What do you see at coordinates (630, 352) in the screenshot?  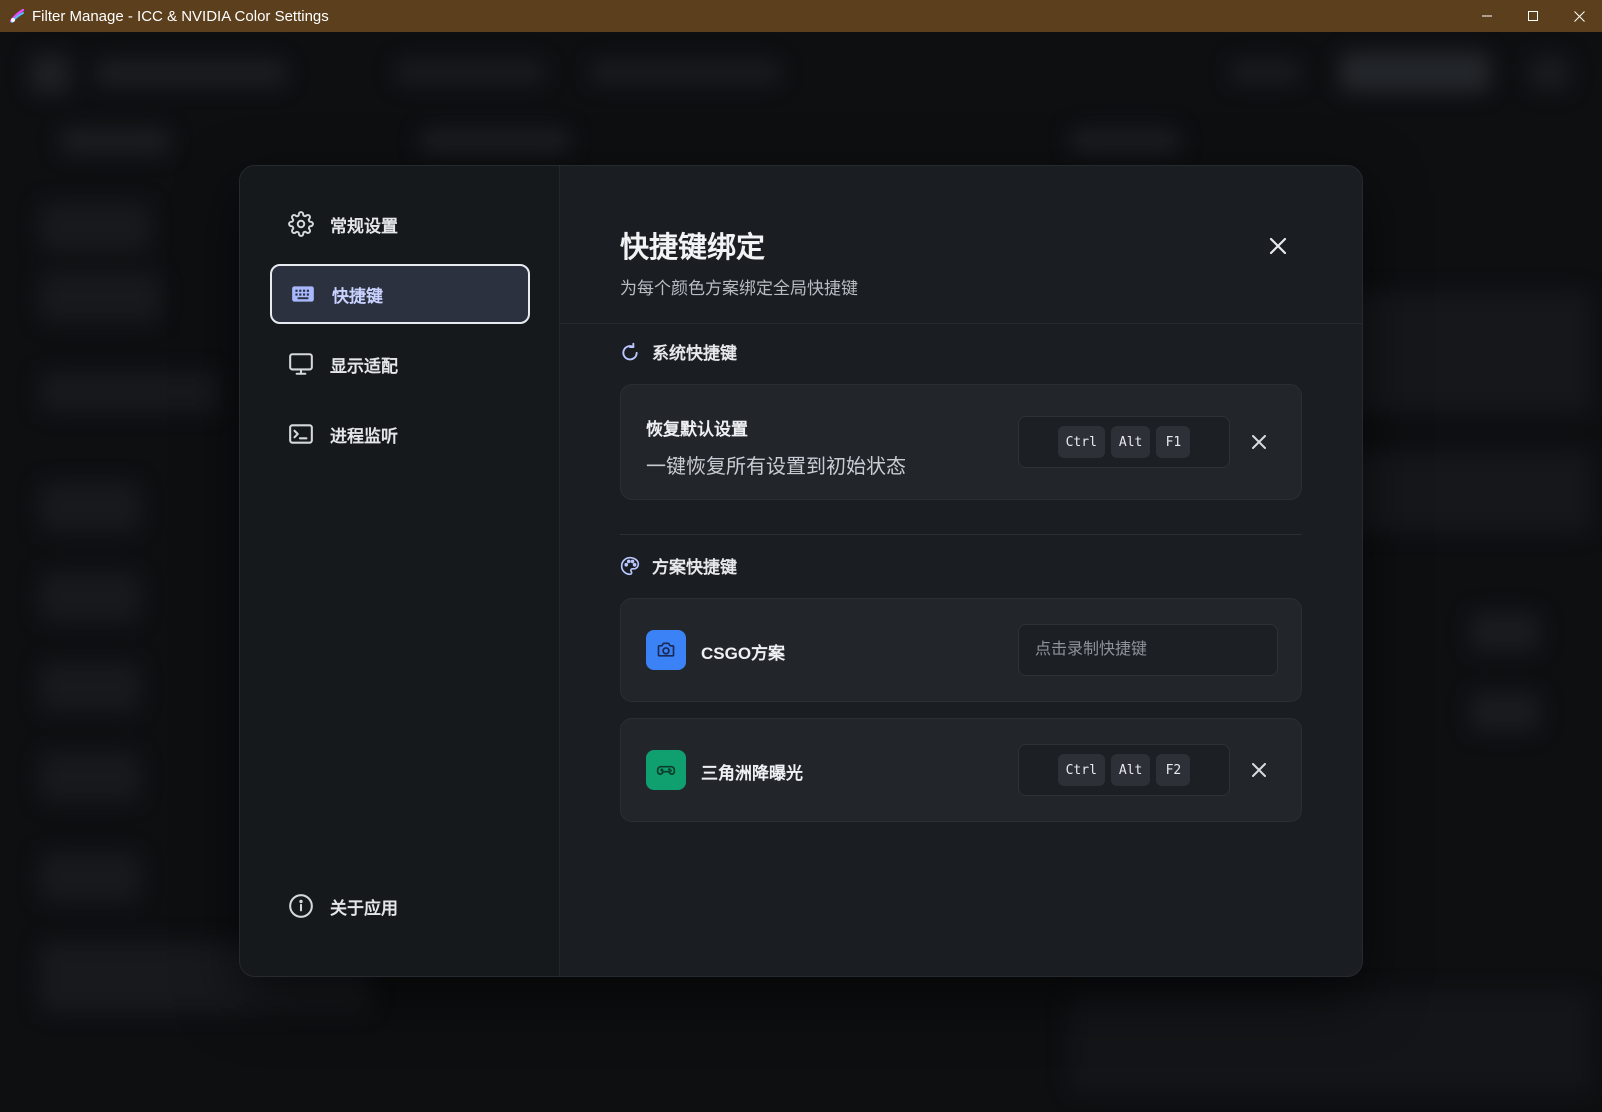 I see `refresh-icon` at bounding box center [630, 352].